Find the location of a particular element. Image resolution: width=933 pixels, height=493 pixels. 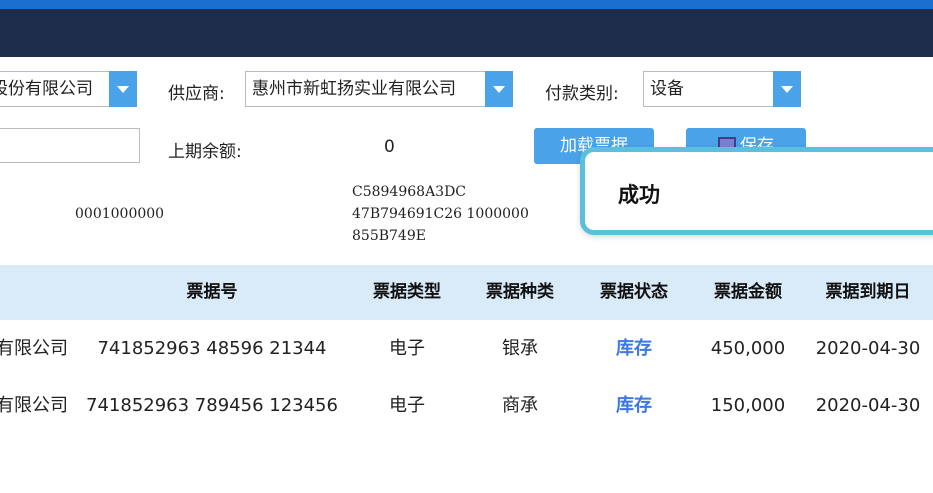

company-select-value: 股份有限公司 is located at coordinates (46, 89).